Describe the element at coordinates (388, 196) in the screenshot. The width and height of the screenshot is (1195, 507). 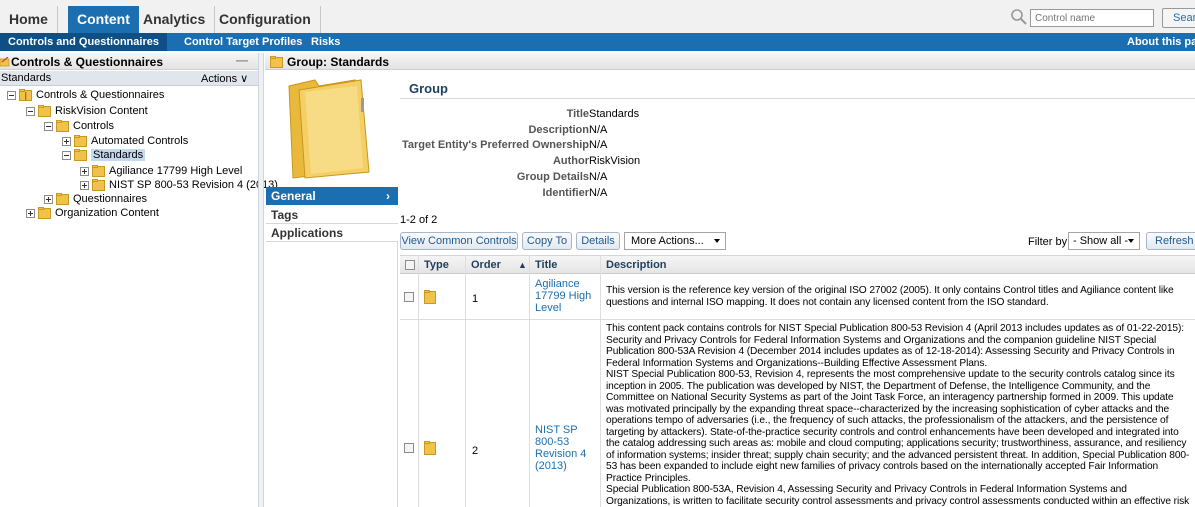
I see `chevron-right-icon: ›` at that location.